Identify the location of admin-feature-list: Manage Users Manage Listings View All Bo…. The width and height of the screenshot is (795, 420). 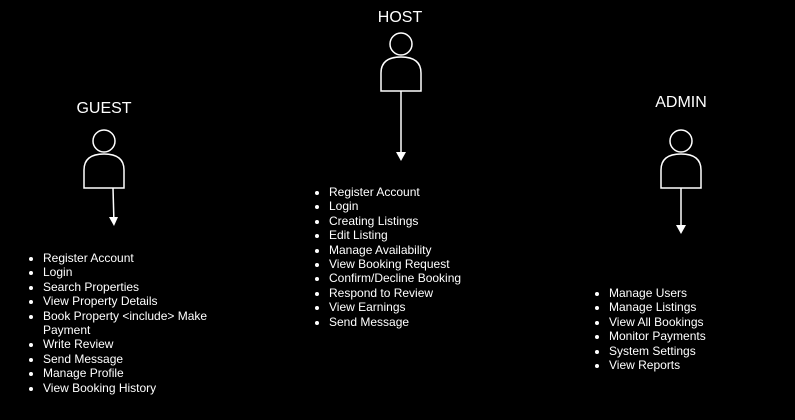
(677, 329).